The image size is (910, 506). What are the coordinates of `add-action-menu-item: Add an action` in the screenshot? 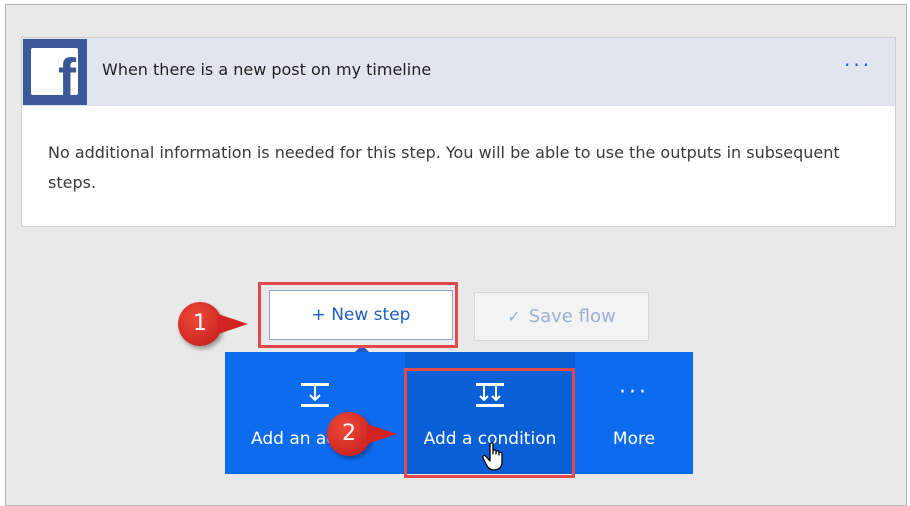 It's located at (315, 413).